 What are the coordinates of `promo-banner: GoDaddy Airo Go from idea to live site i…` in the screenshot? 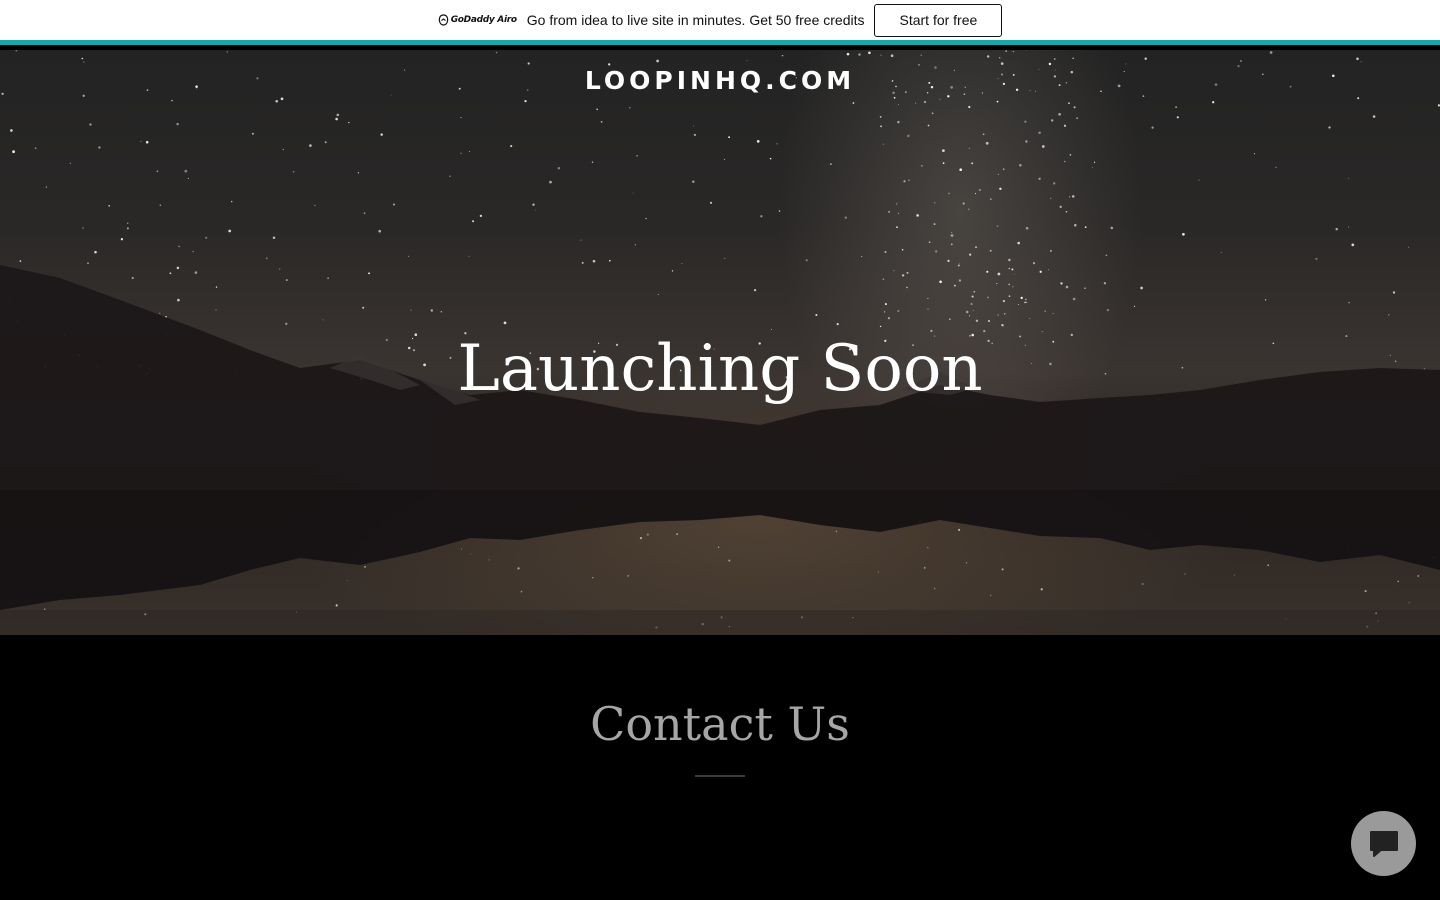 It's located at (720, 22).